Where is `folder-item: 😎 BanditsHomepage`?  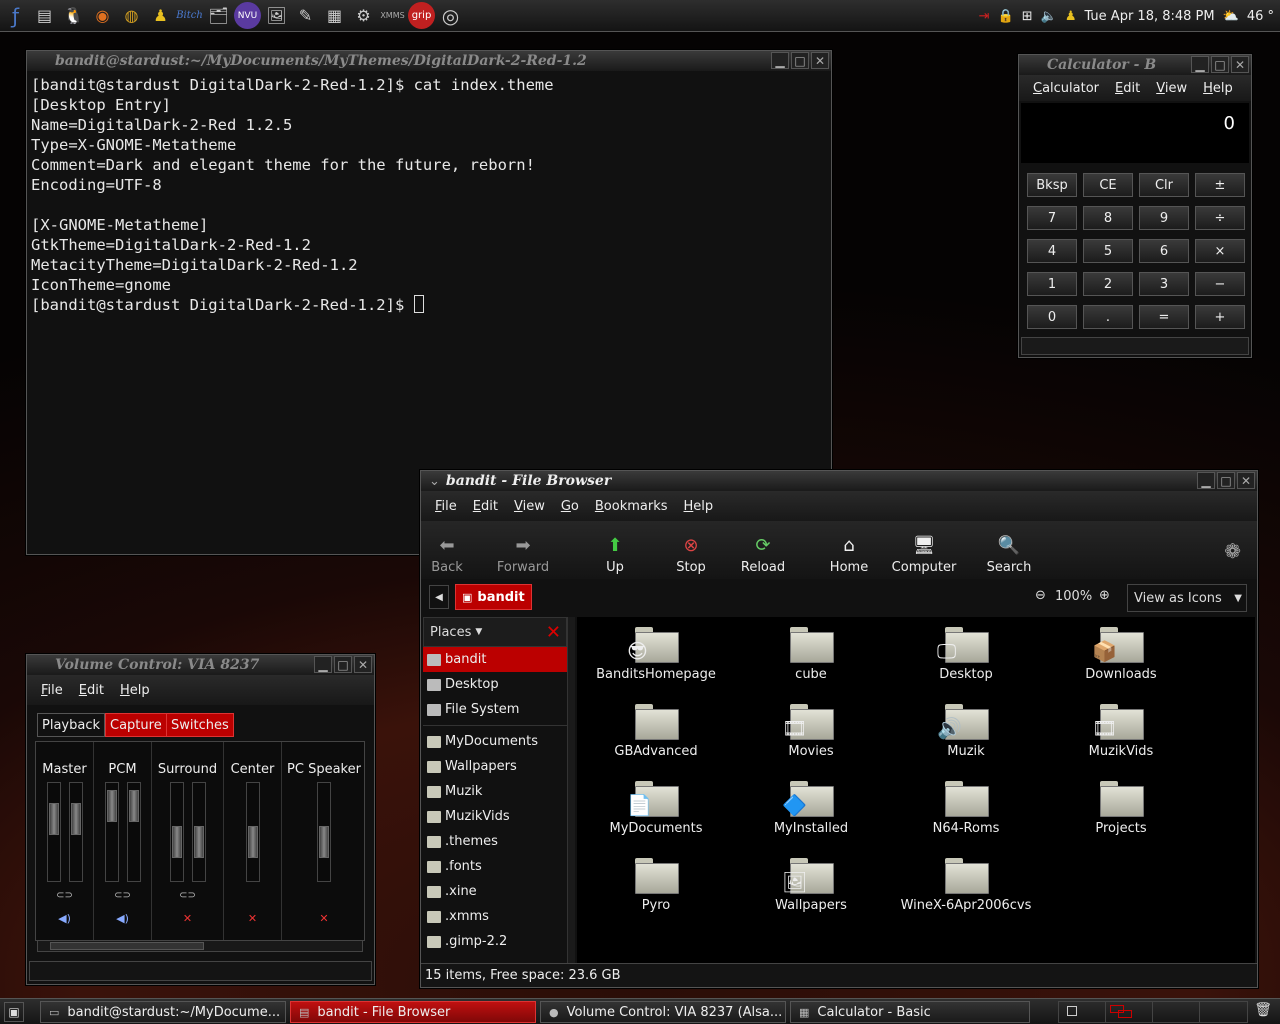 folder-item: 😎 BanditsHomepage is located at coordinates (656, 654).